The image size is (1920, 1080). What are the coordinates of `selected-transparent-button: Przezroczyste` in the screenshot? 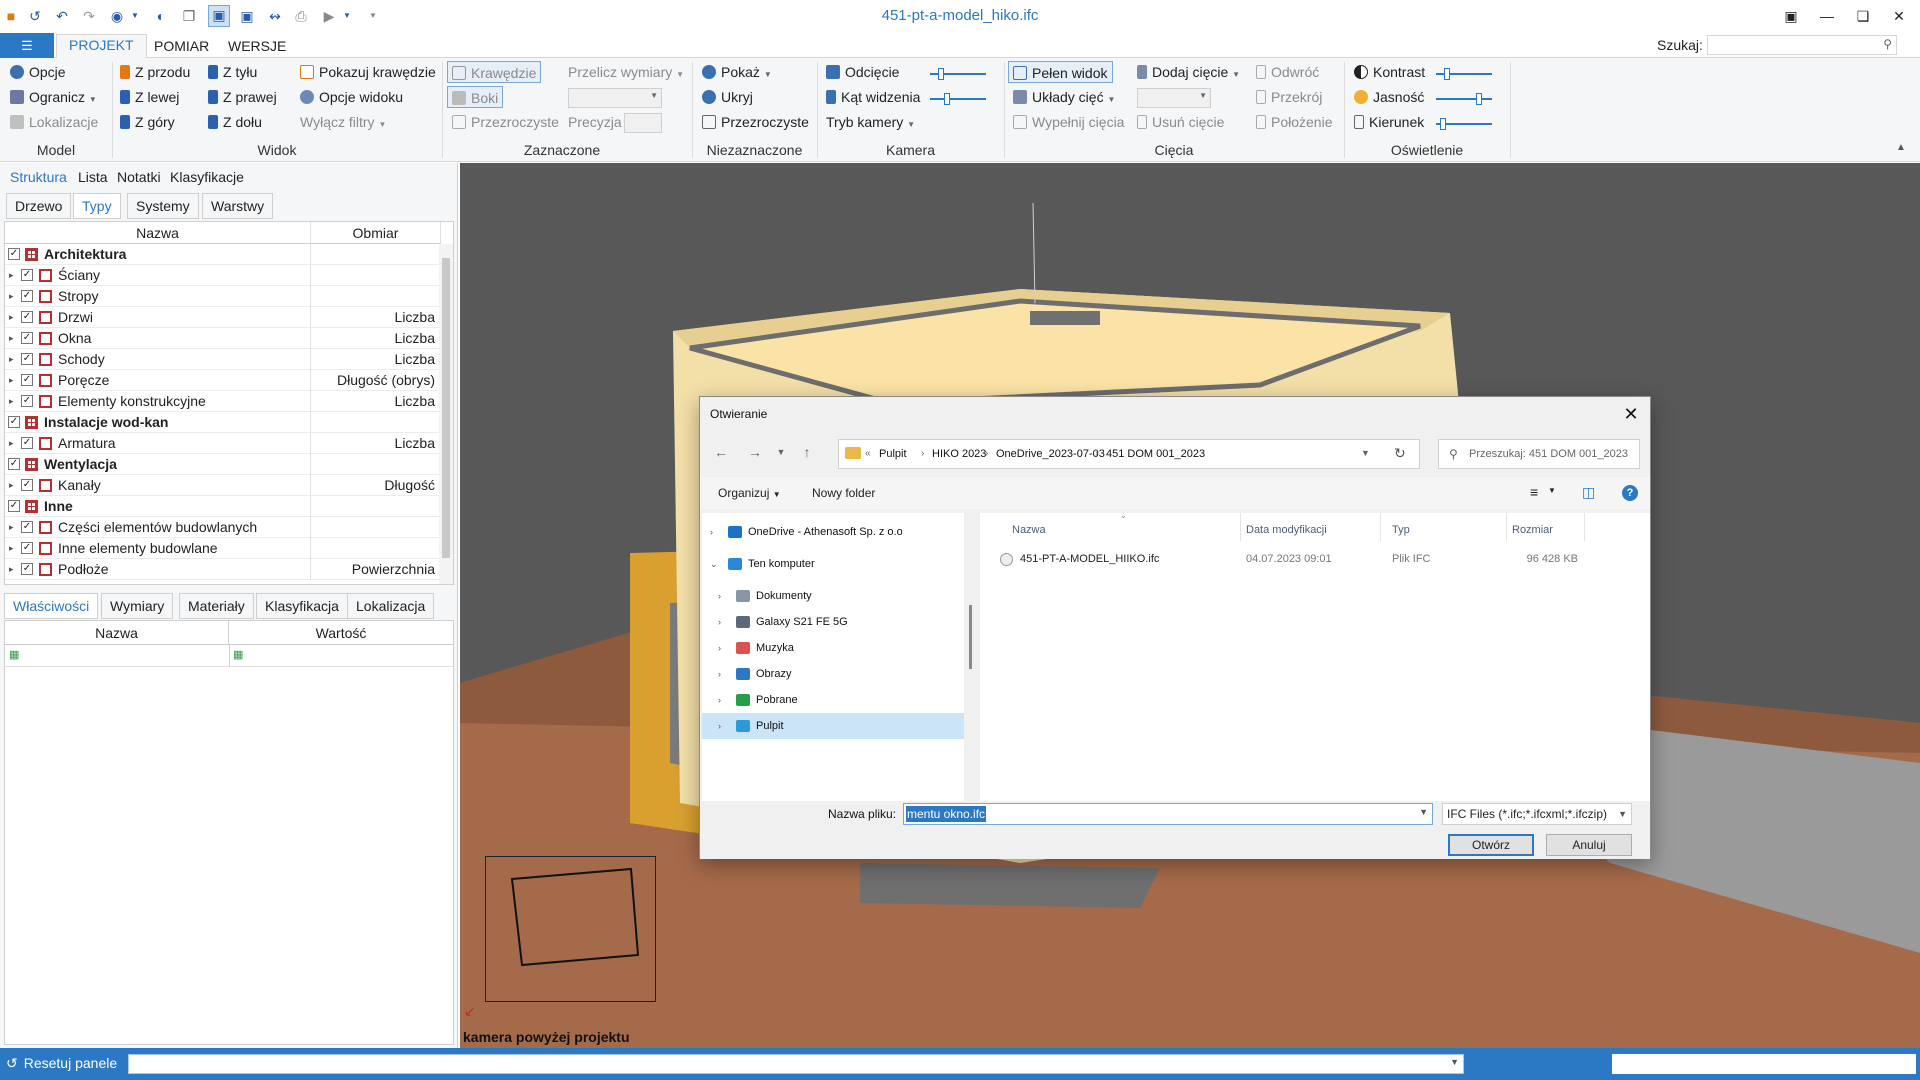 It's located at (505, 122).